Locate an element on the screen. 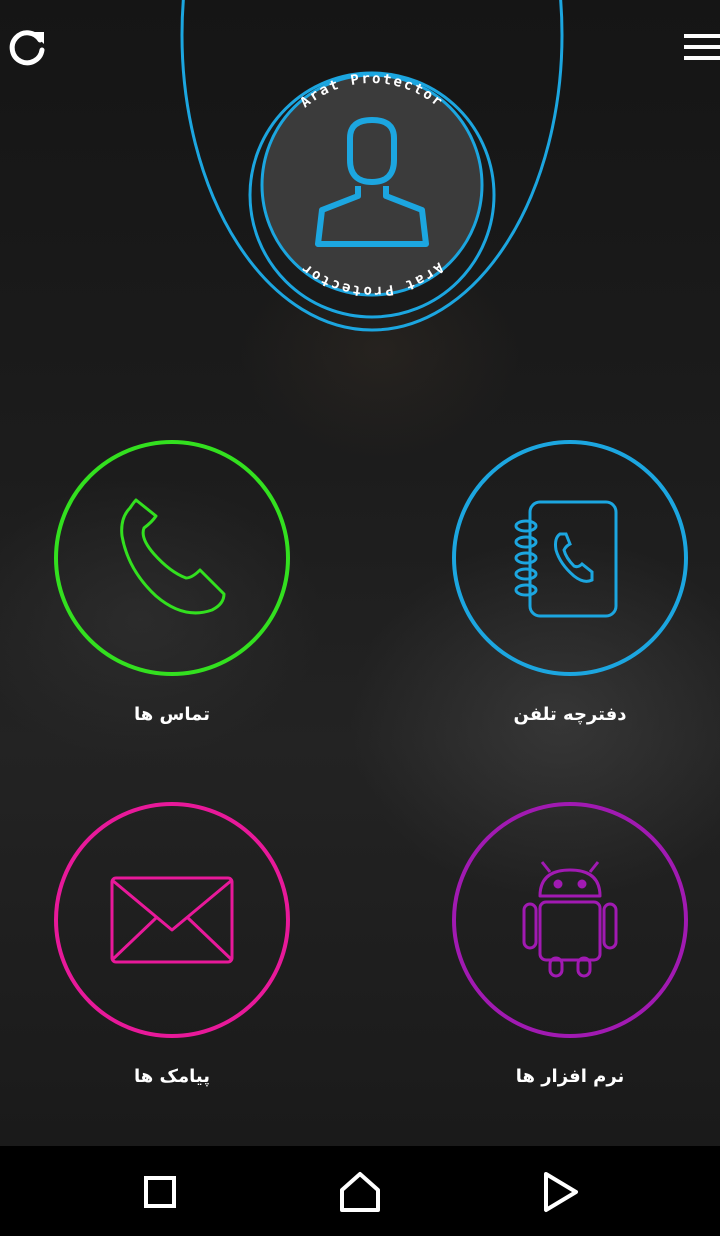  refresh-icon is located at coordinates (27, 47).